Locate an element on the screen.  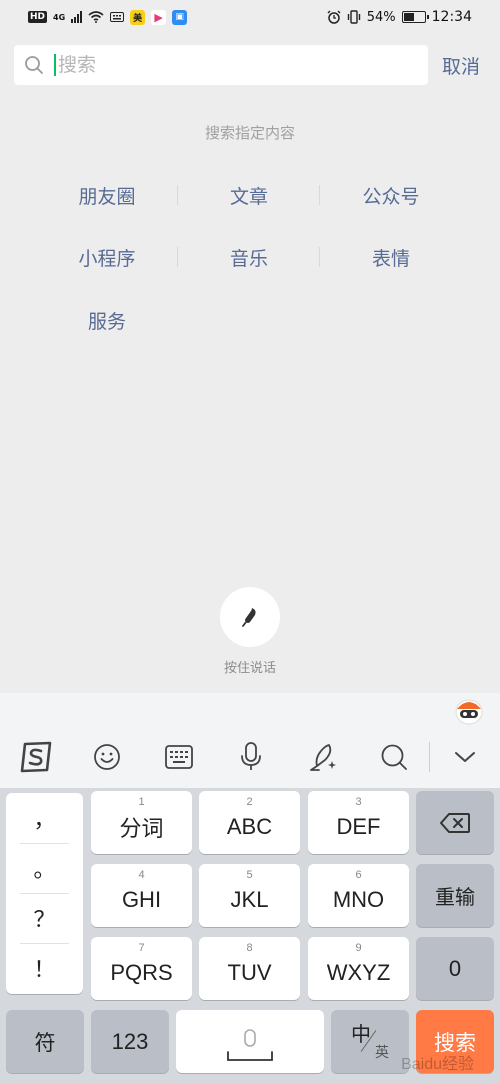
keyboard-toolbar is located at coordinates (250, 757).